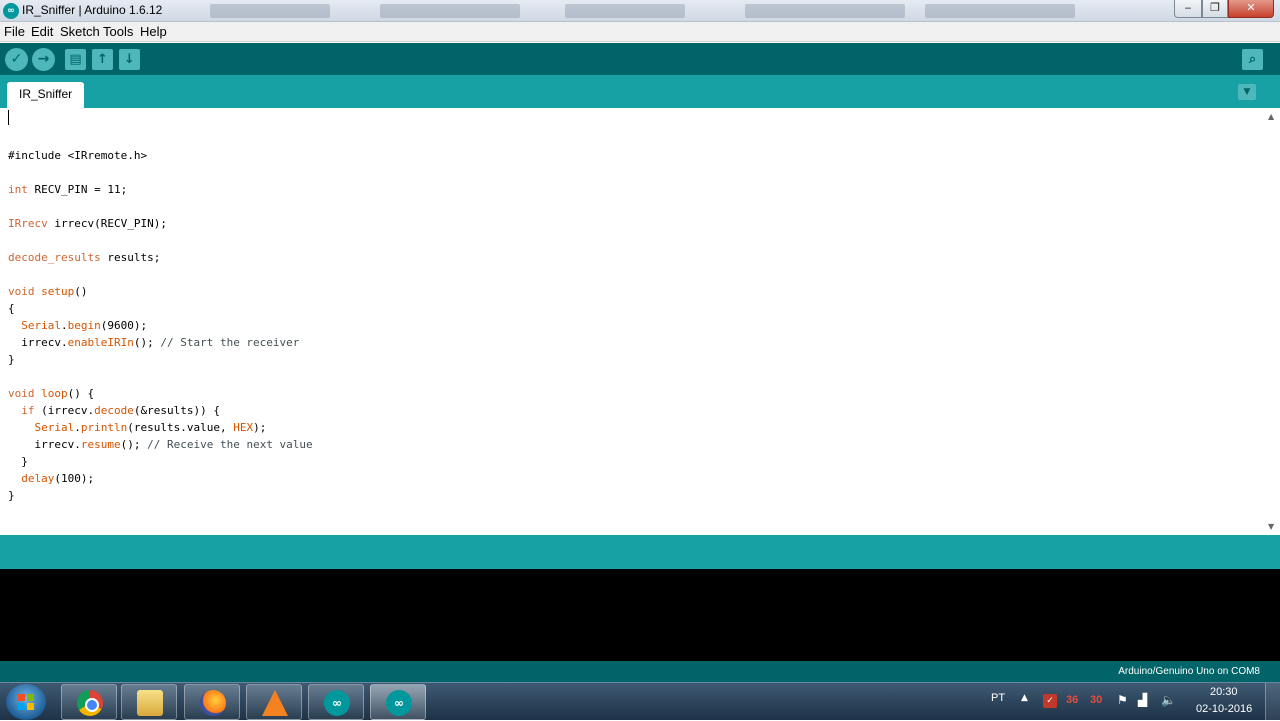 The width and height of the screenshot is (1280, 721). Describe the element at coordinates (160, 223) in the screenshot. I see `code-line: IRrecv irrecv(RECV_PIN);` at that location.